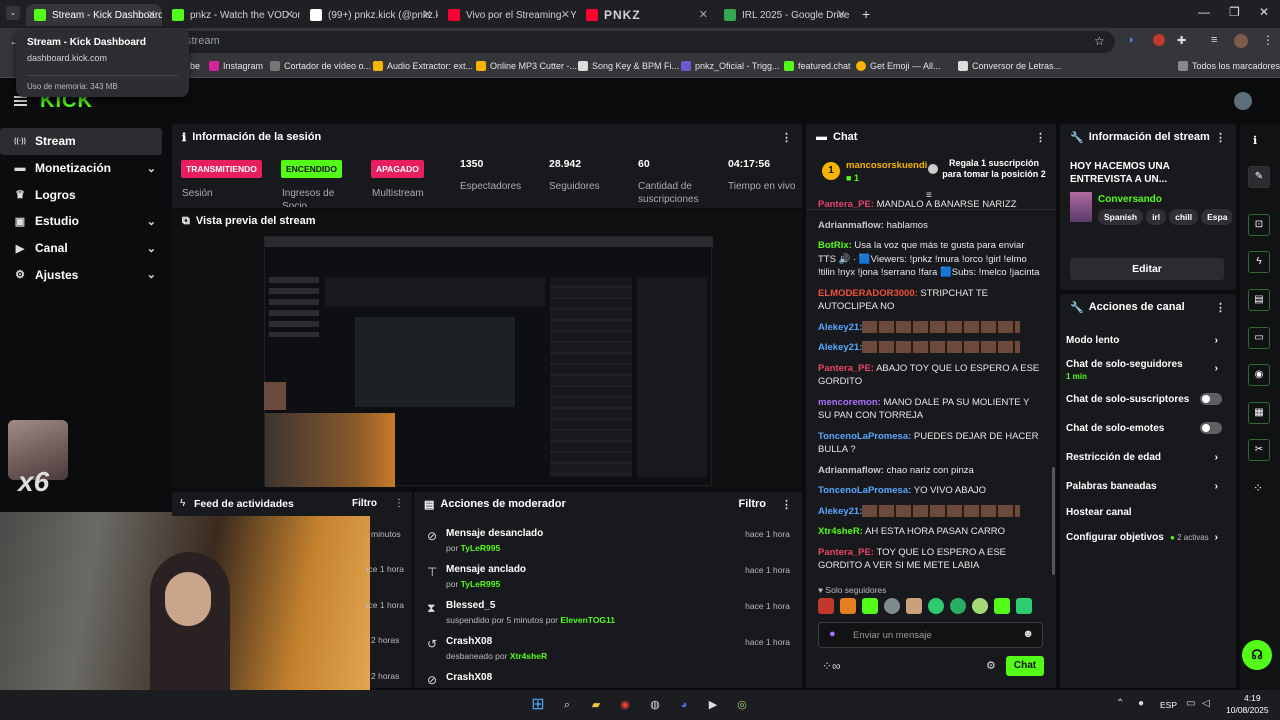 The width and height of the screenshot is (1280, 720). What do you see at coordinates (840, 531) in the screenshot?
I see `chat-username: Xtr4sheR:` at bounding box center [840, 531].